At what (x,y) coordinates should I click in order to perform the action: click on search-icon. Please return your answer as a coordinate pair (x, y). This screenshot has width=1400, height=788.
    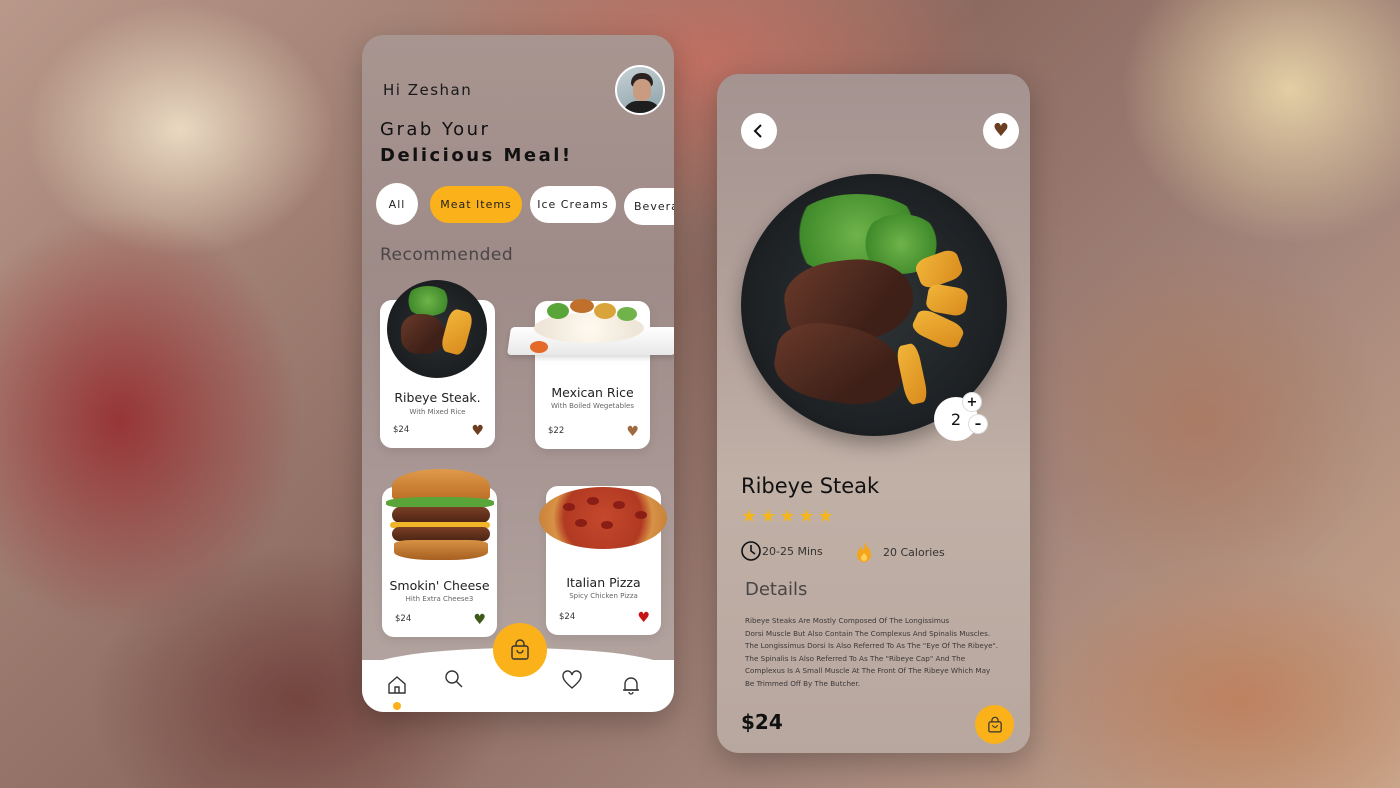
    Looking at the image, I should click on (454, 679).